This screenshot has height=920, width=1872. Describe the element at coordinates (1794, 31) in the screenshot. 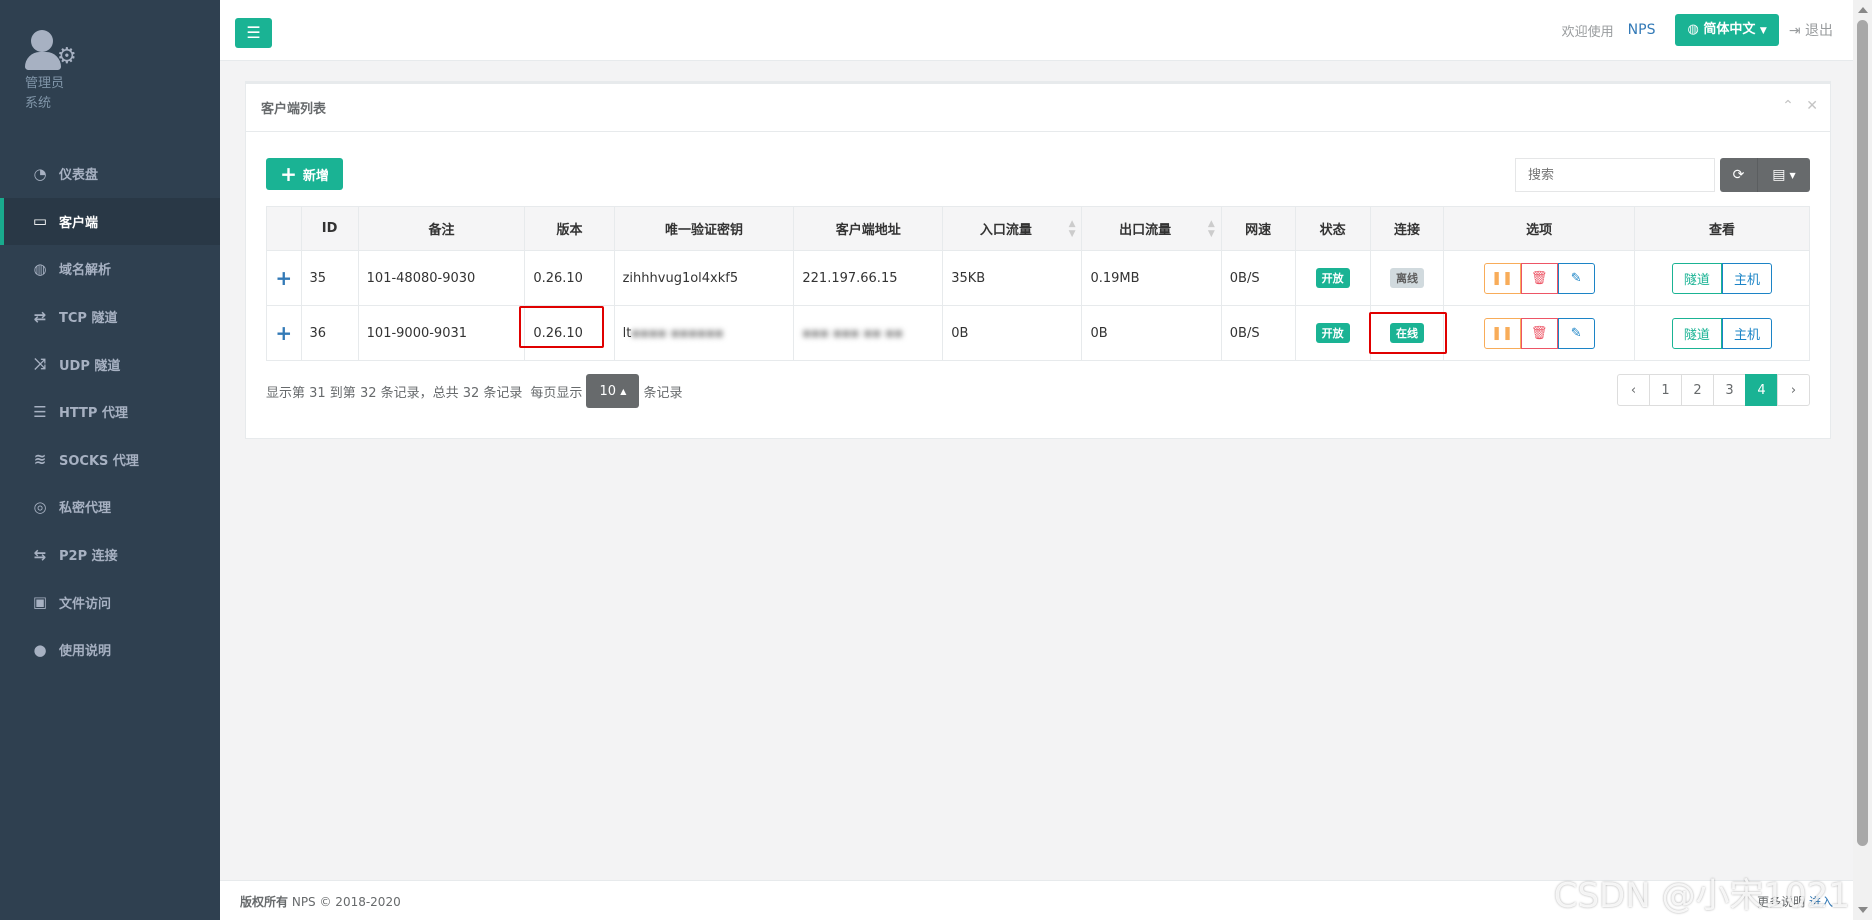

I see `sign-out-icon: ⇥` at that location.